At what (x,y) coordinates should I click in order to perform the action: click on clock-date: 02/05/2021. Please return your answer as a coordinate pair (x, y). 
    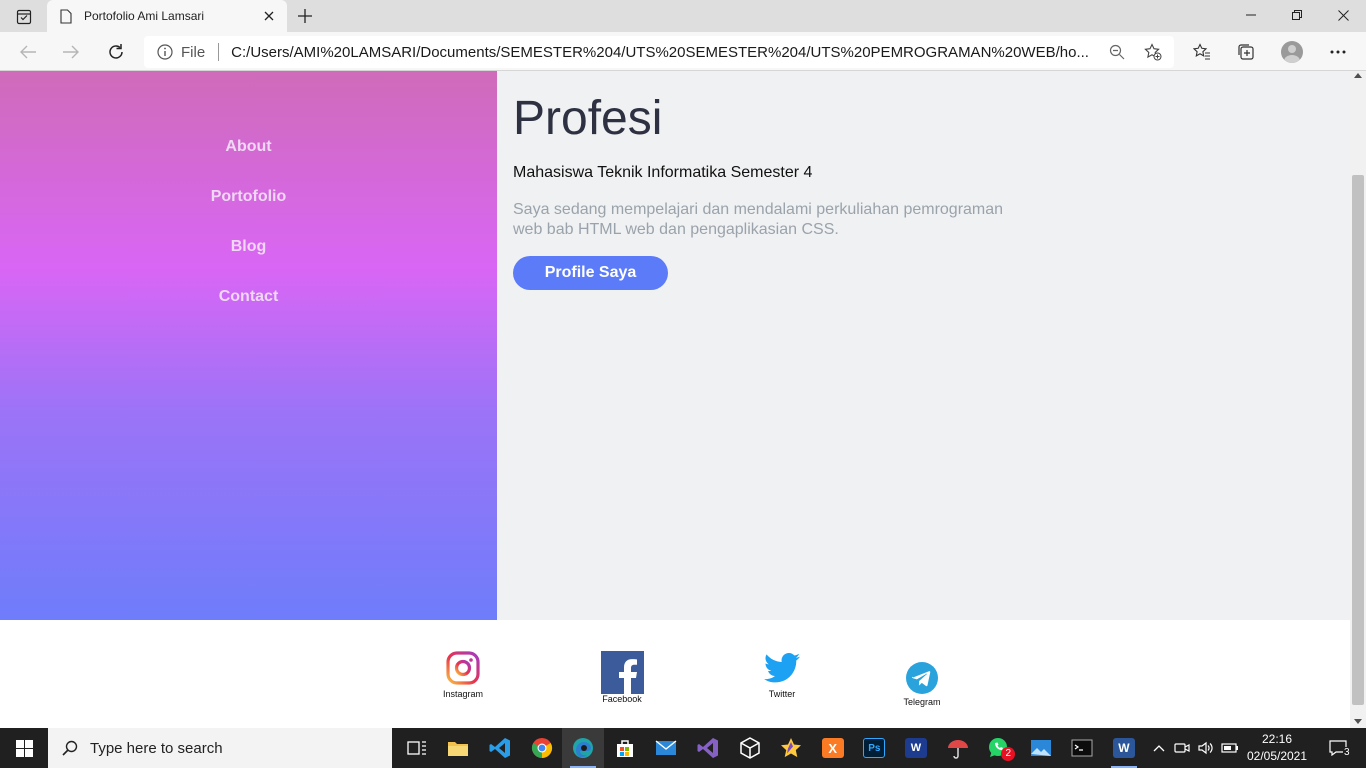
    Looking at the image, I should click on (1277, 756).